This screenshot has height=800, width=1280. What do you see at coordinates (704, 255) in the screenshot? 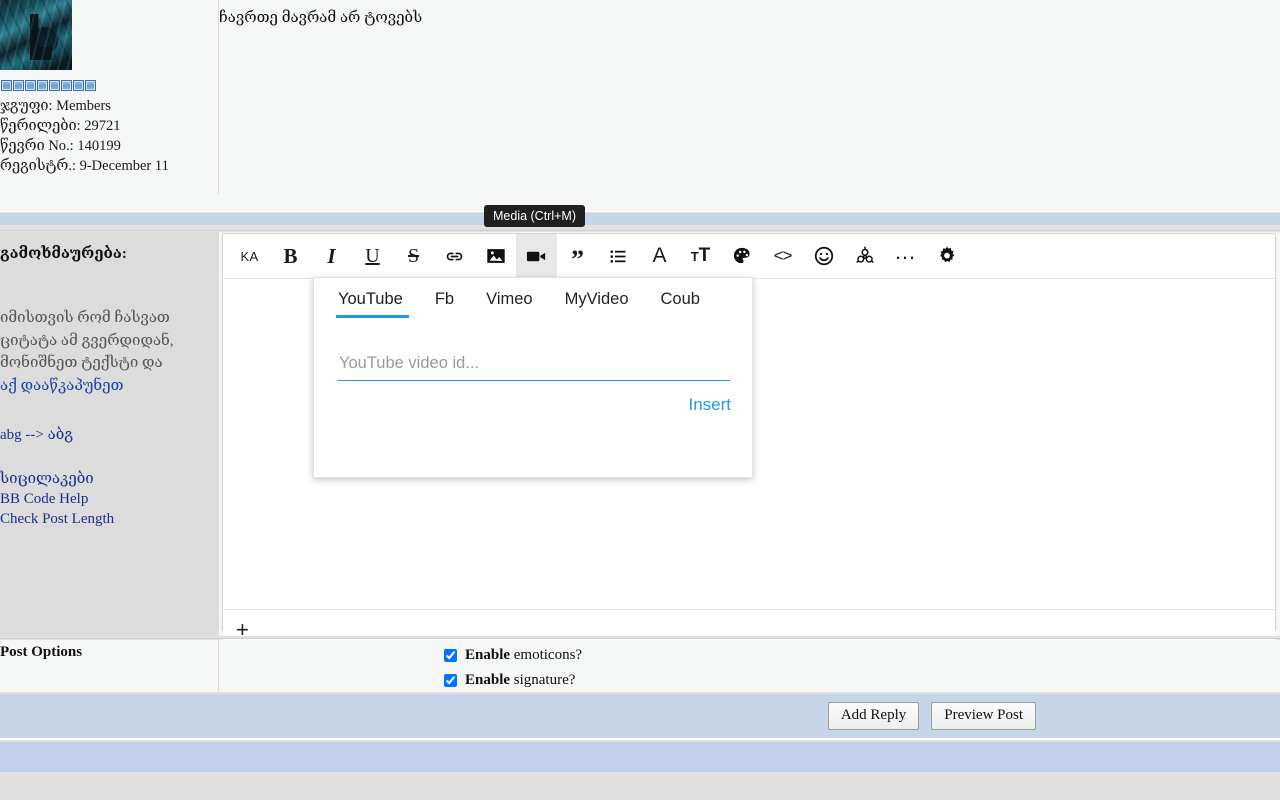
I see `font-size-big-t: T` at bounding box center [704, 255].